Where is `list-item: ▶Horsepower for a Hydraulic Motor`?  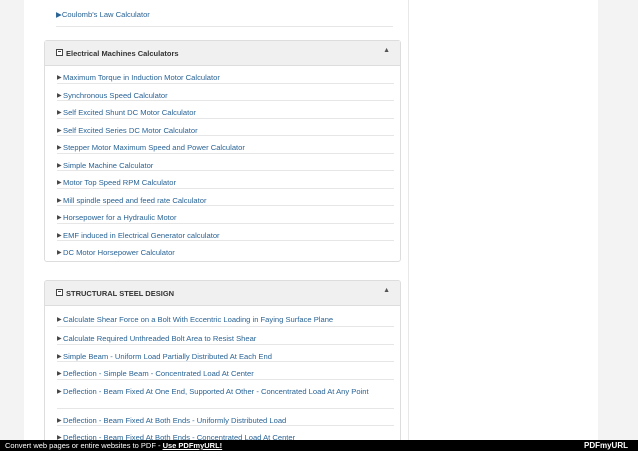 list-item: ▶Horsepower for a Hydraulic Motor is located at coordinates (225, 215).